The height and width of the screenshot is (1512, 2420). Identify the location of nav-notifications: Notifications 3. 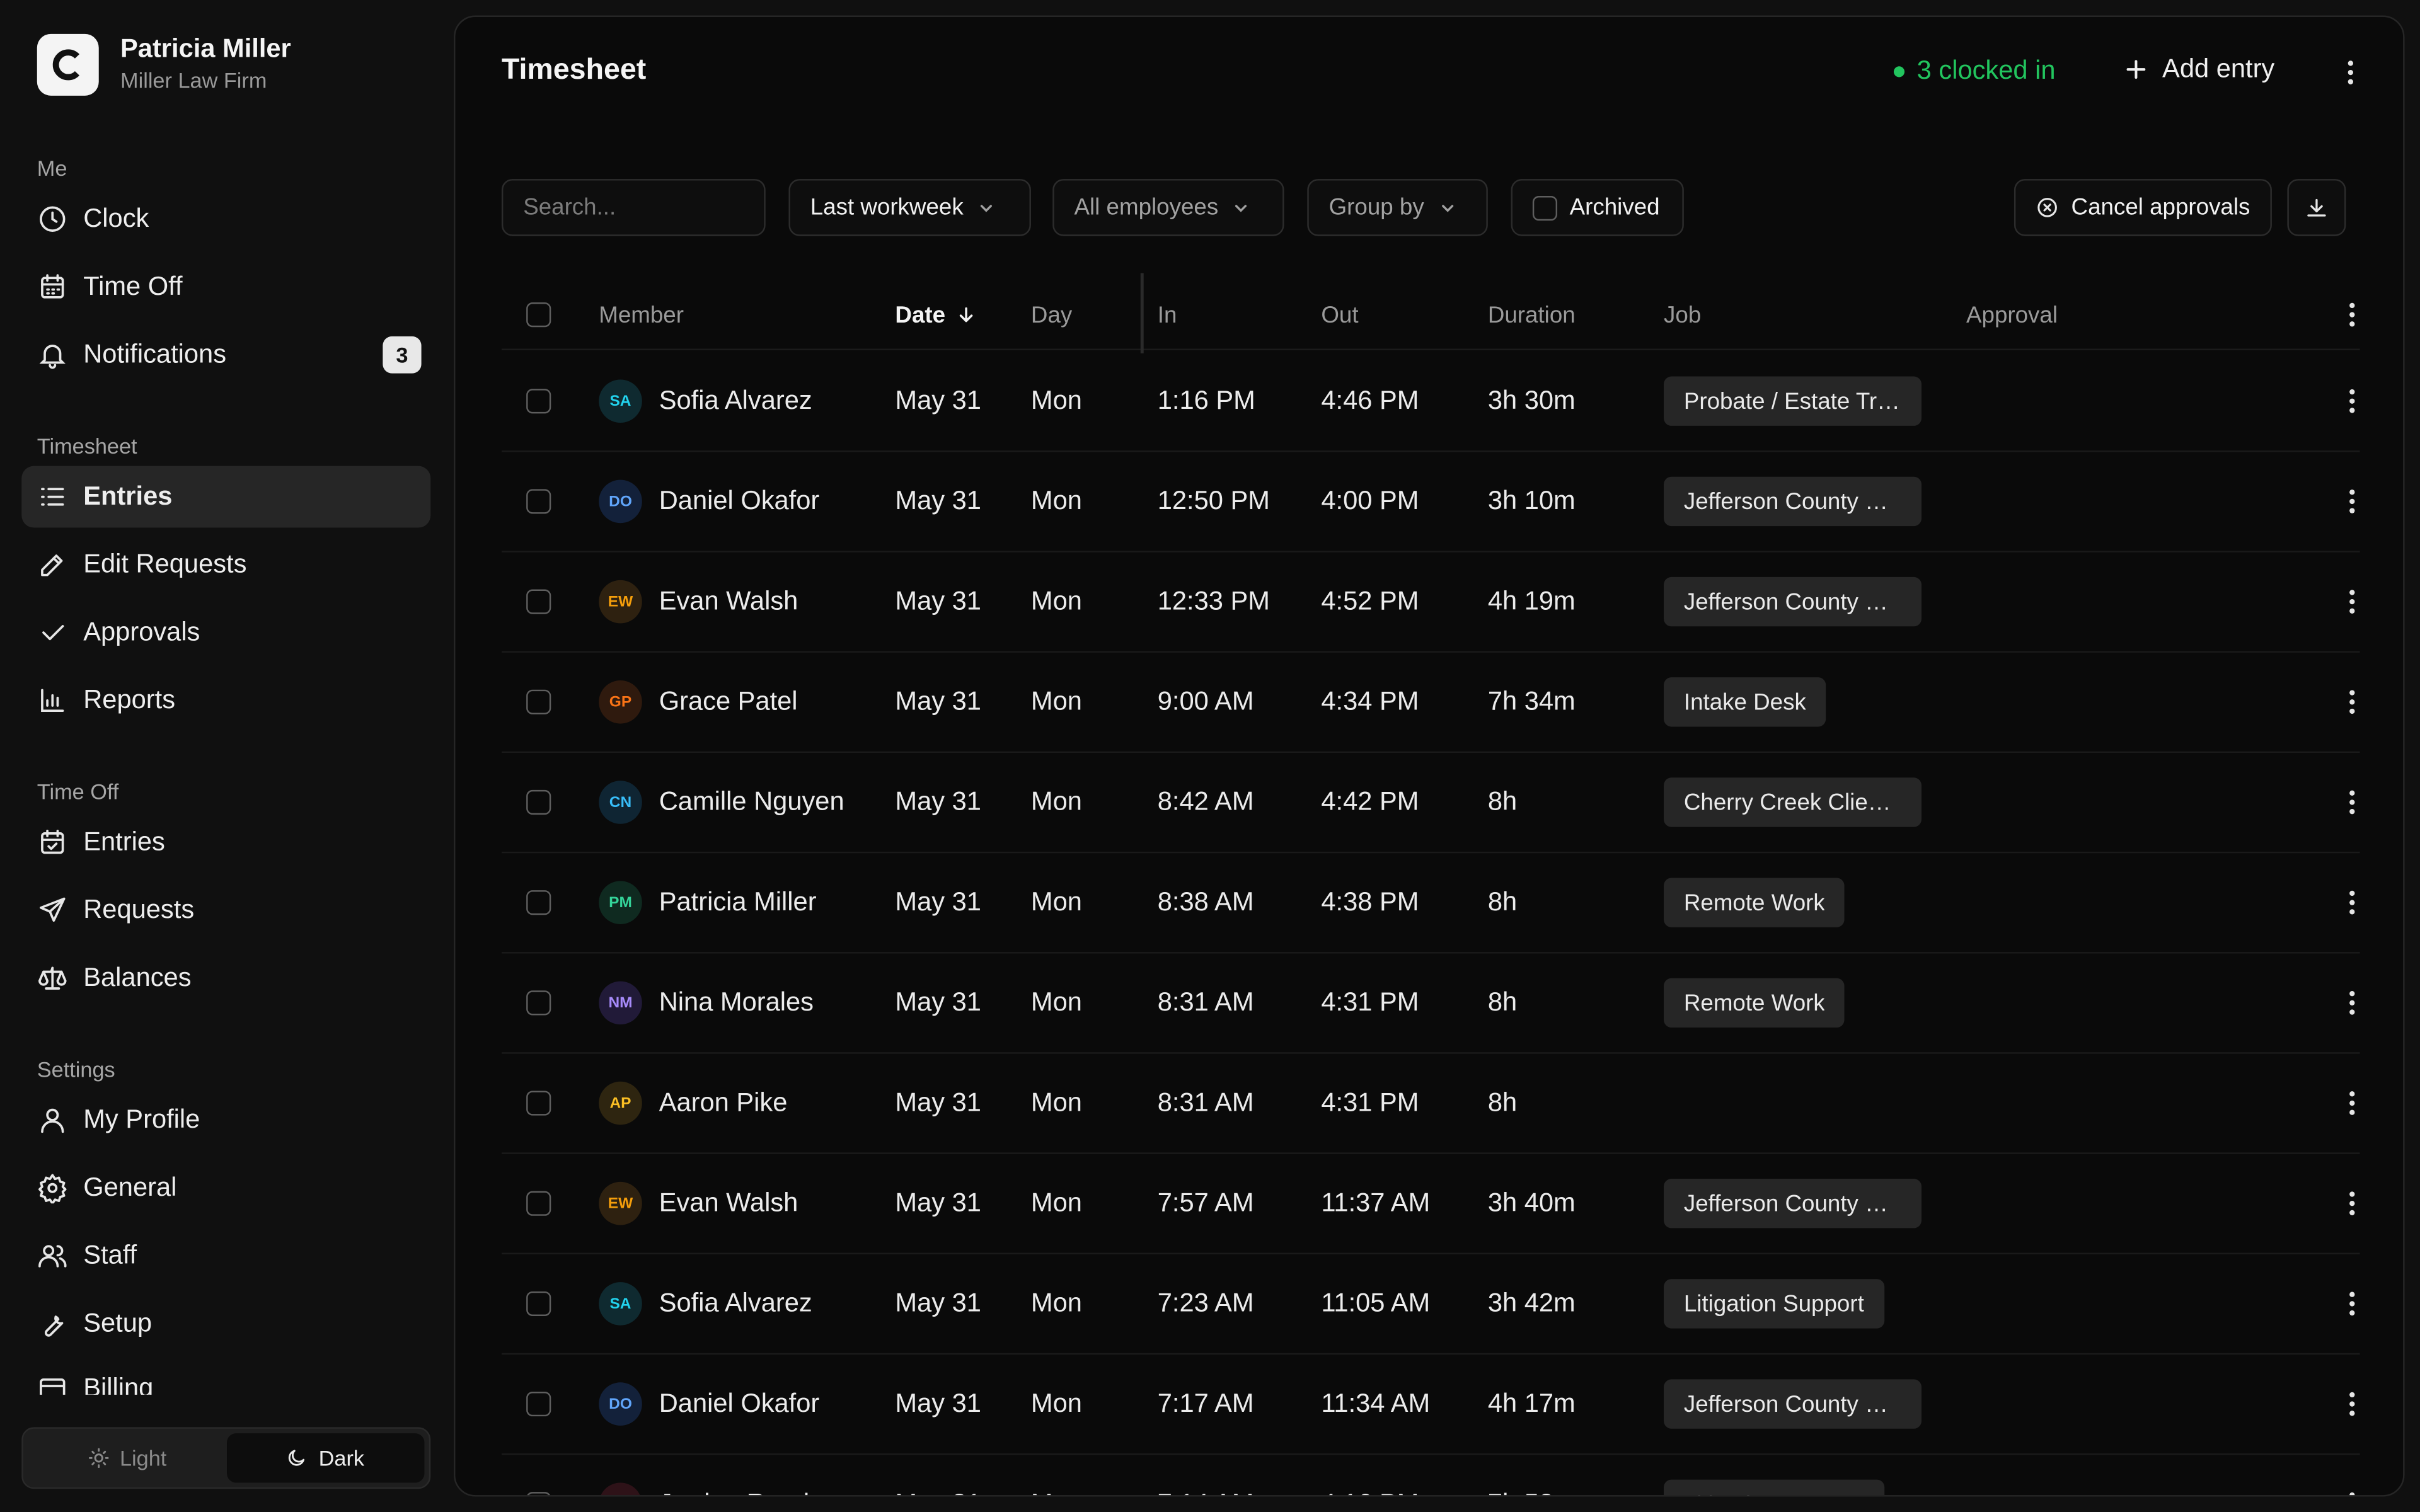
(225, 355).